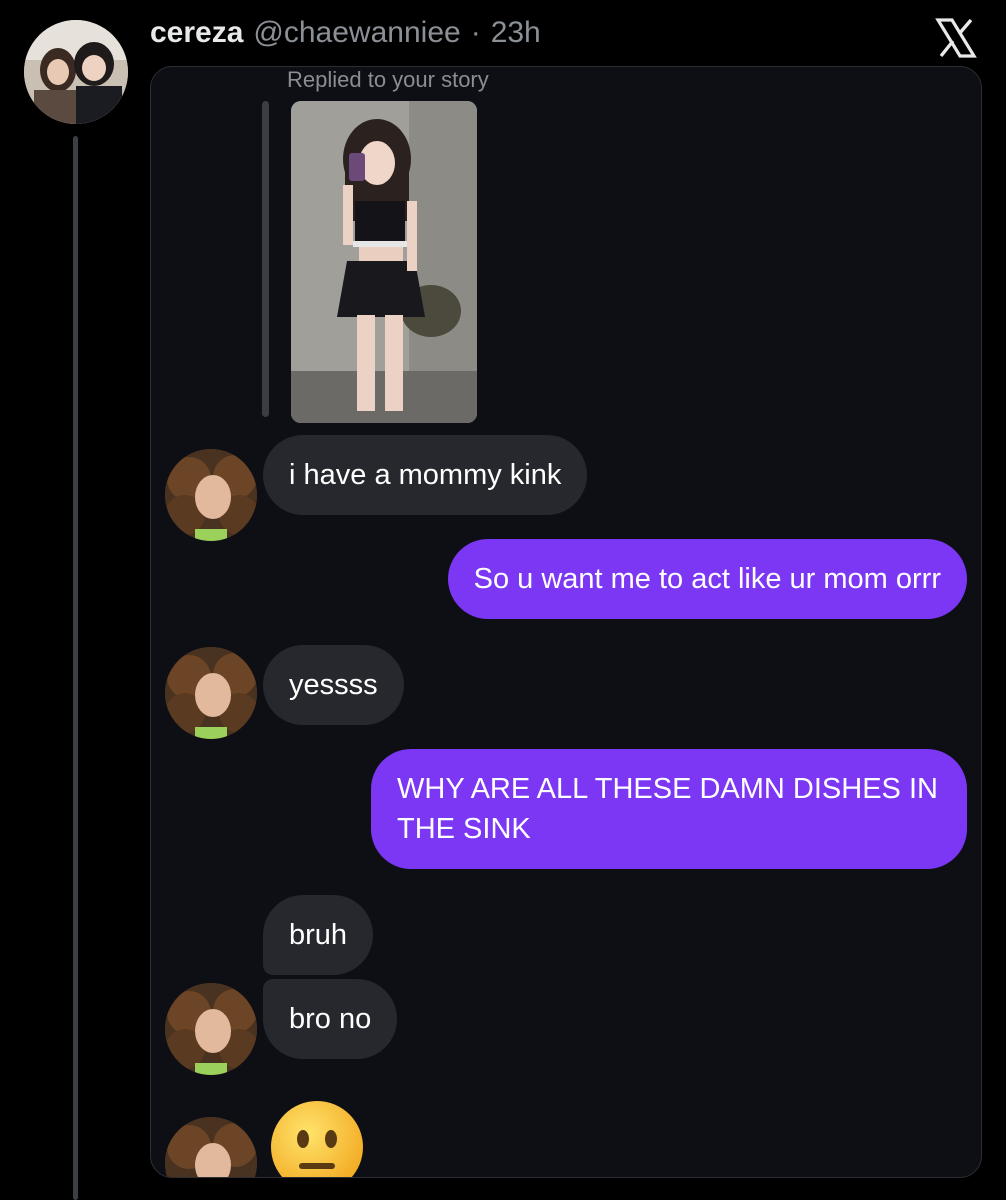  I want to click on timestamp: 23h, so click(516, 33).